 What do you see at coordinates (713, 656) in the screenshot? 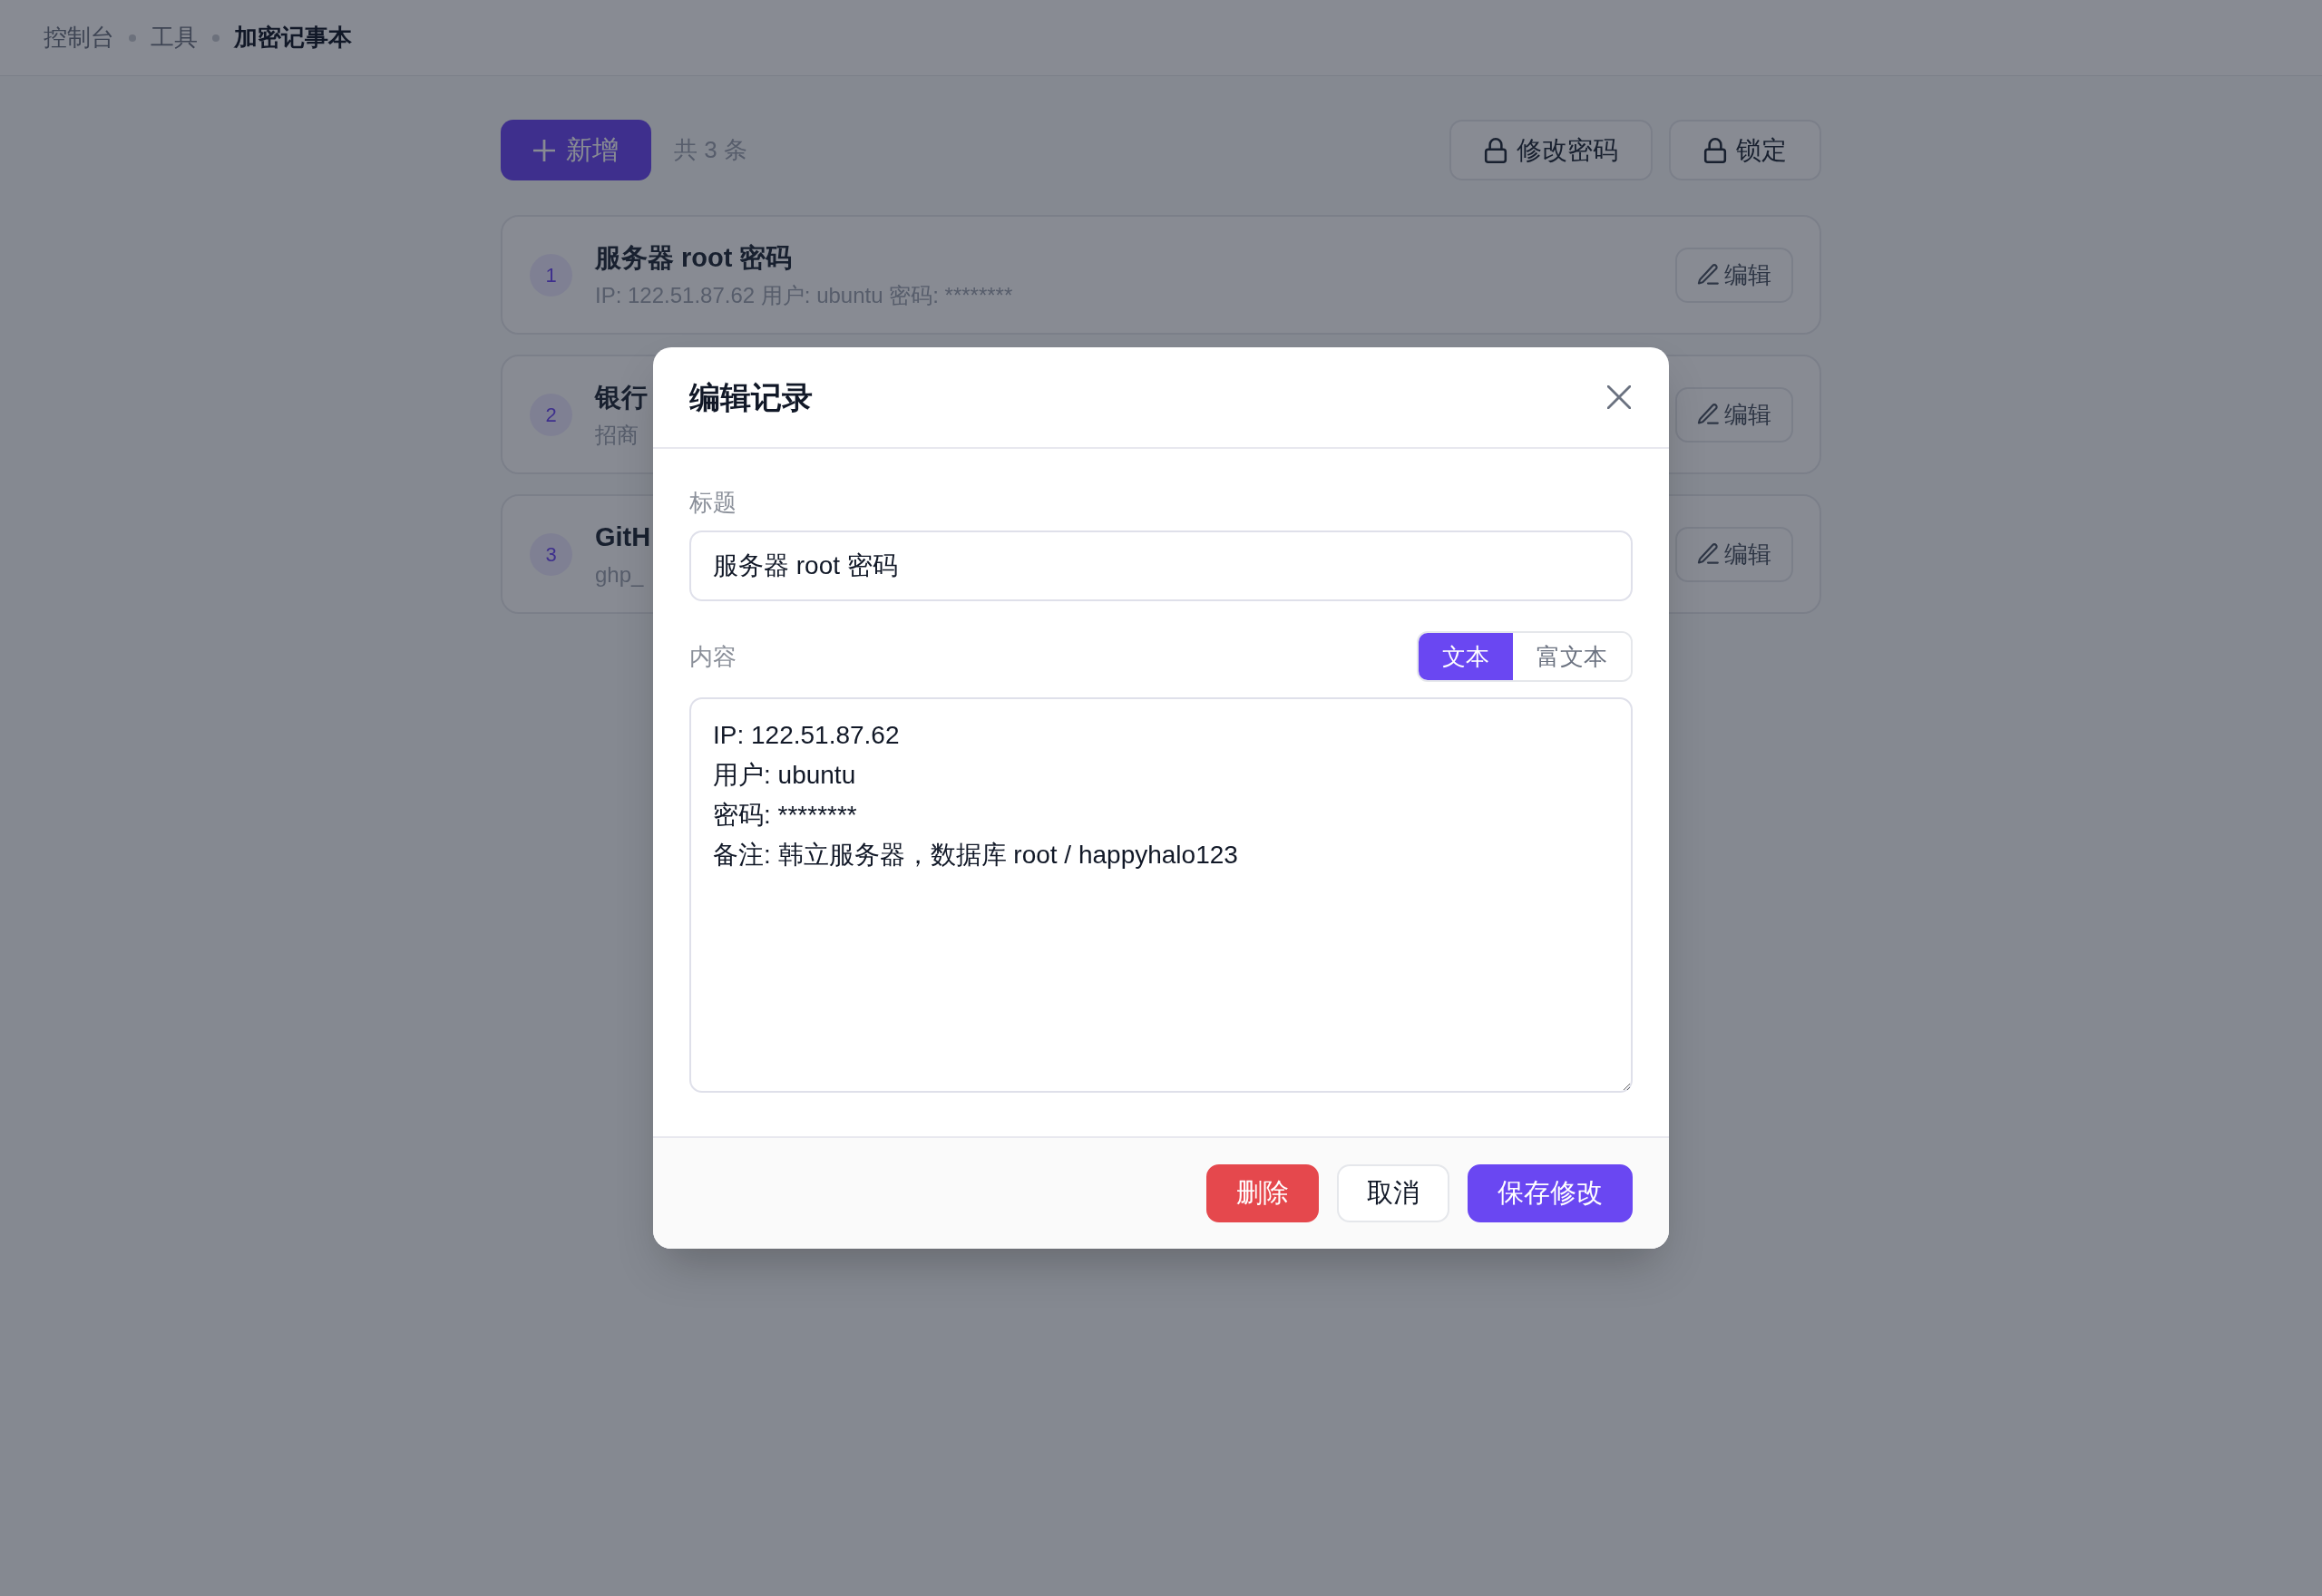
I see `field-label: 内容` at bounding box center [713, 656].